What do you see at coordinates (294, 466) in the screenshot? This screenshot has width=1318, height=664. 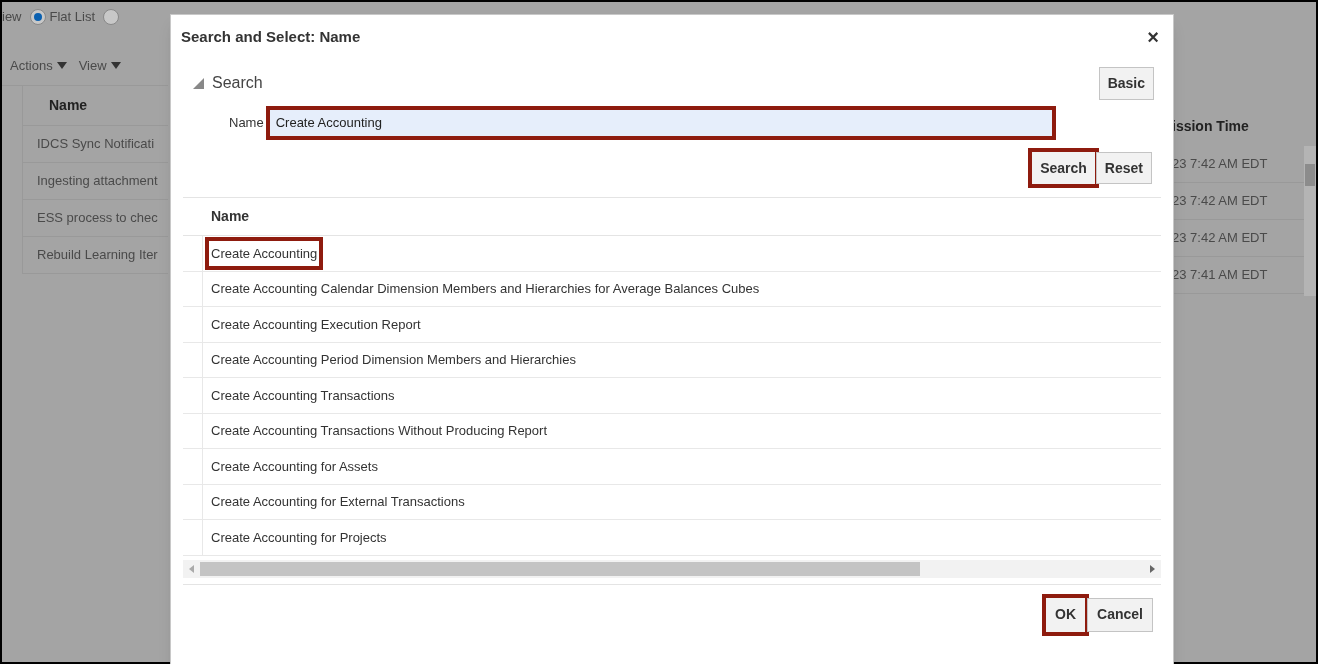 I see `result-row: Create Accounting for Assets` at bounding box center [294, 466].